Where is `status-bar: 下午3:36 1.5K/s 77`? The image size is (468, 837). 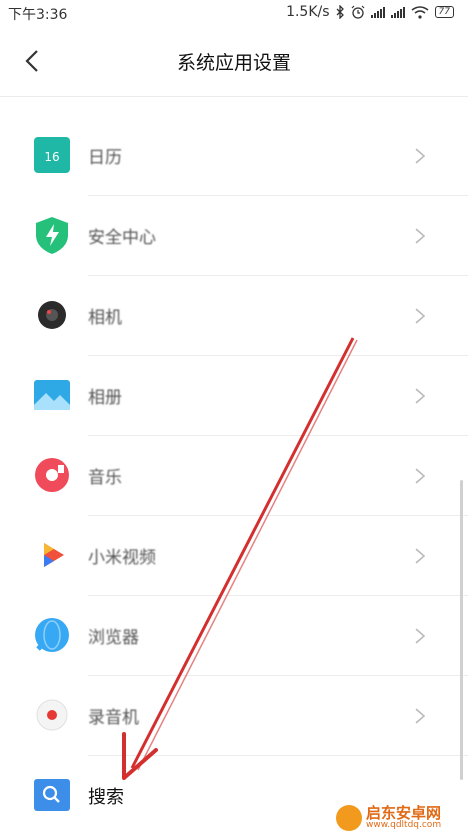
status-bar: 下午3:36 1.5K/s 77 is located at coordinates (234, 13).